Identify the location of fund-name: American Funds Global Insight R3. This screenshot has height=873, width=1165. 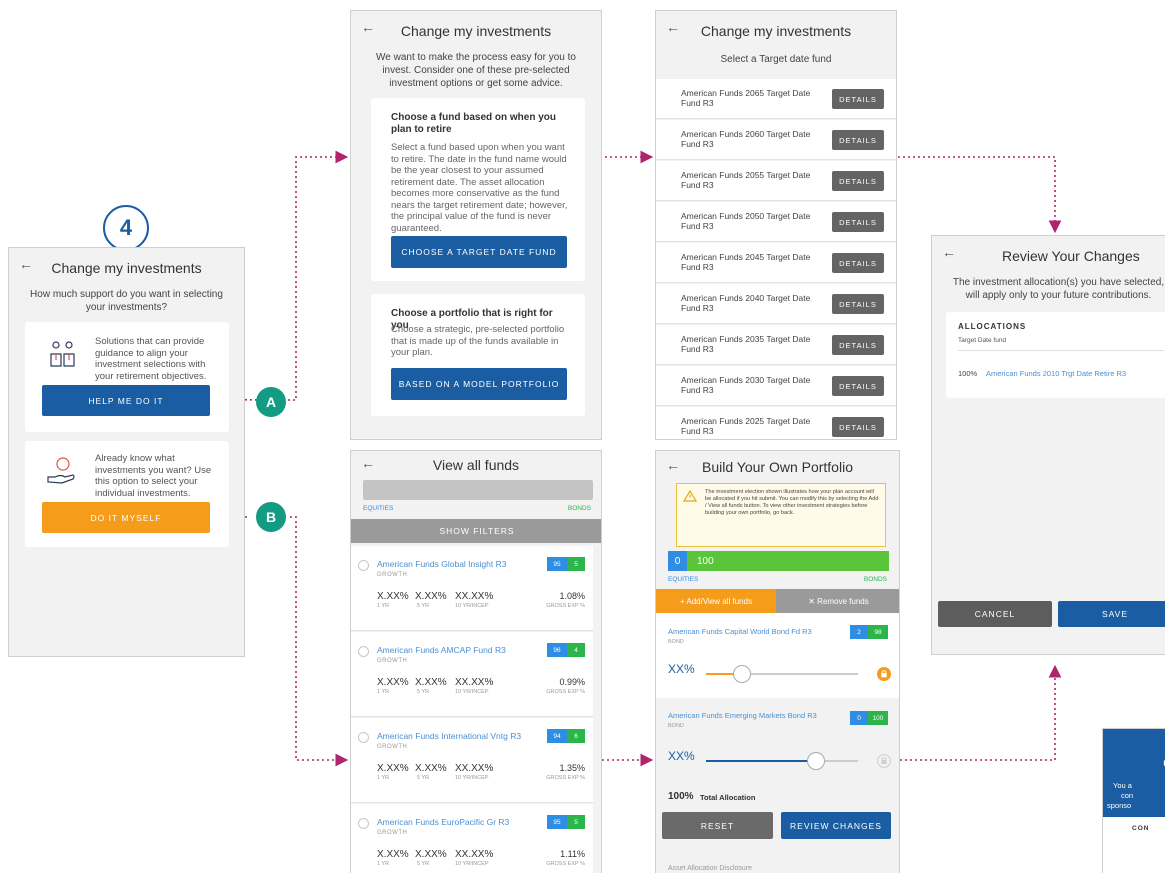
(441, 564).